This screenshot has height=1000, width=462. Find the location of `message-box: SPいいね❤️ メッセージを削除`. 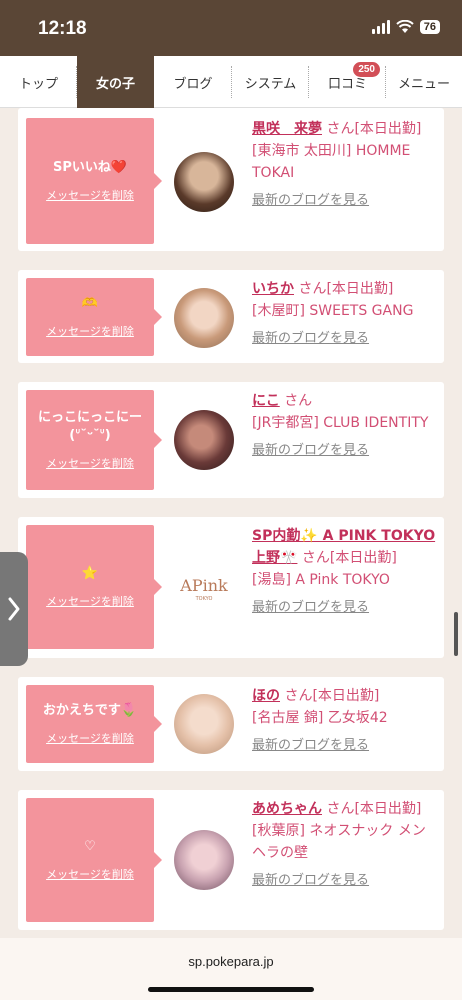

message-box: SPいいね❤️ メッセージを削除 is located at coordinates (94, 181).